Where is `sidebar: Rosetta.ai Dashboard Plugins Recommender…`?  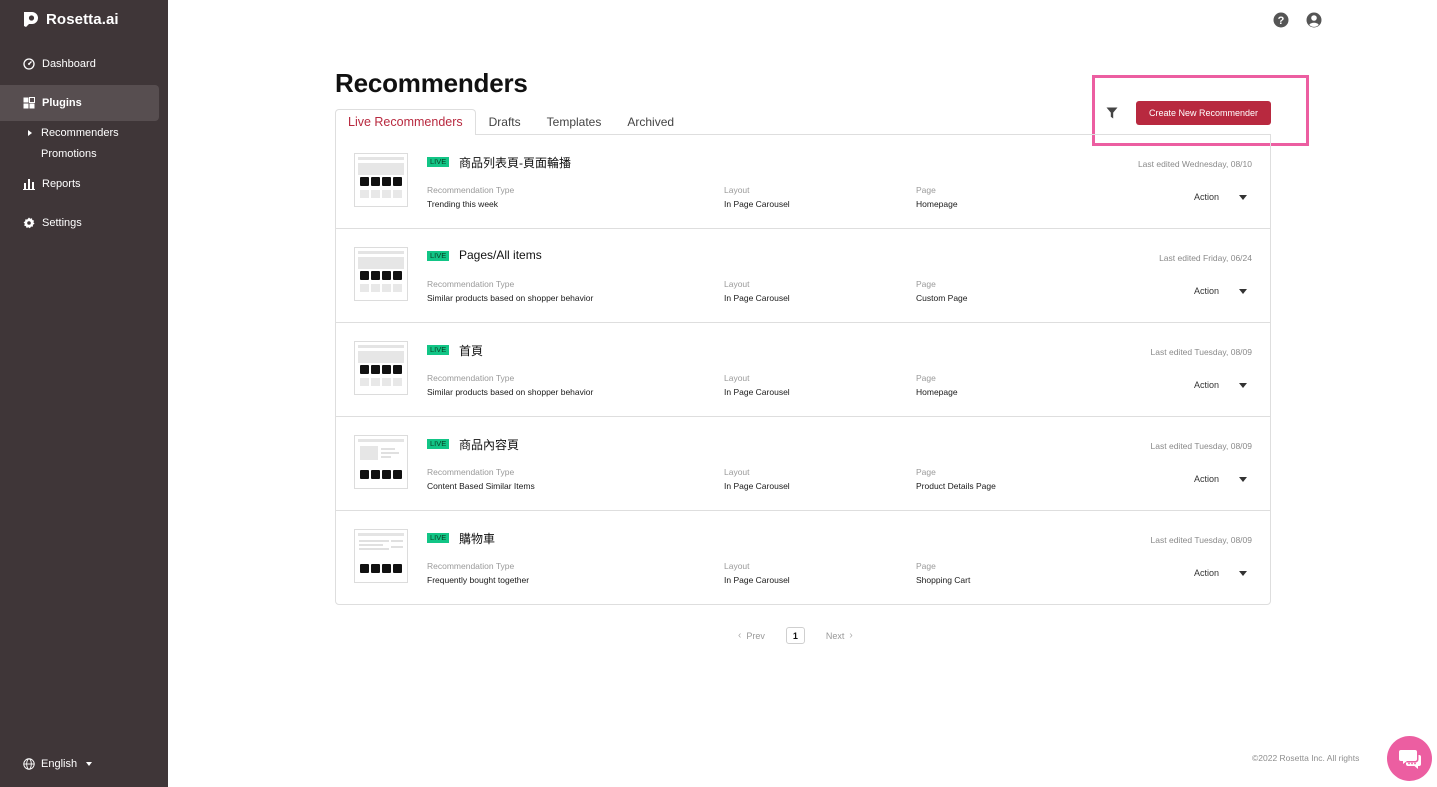 sidebar: Rosetta.ai Dashboard Plugins Recommender… is located at coordinates (84, 393).